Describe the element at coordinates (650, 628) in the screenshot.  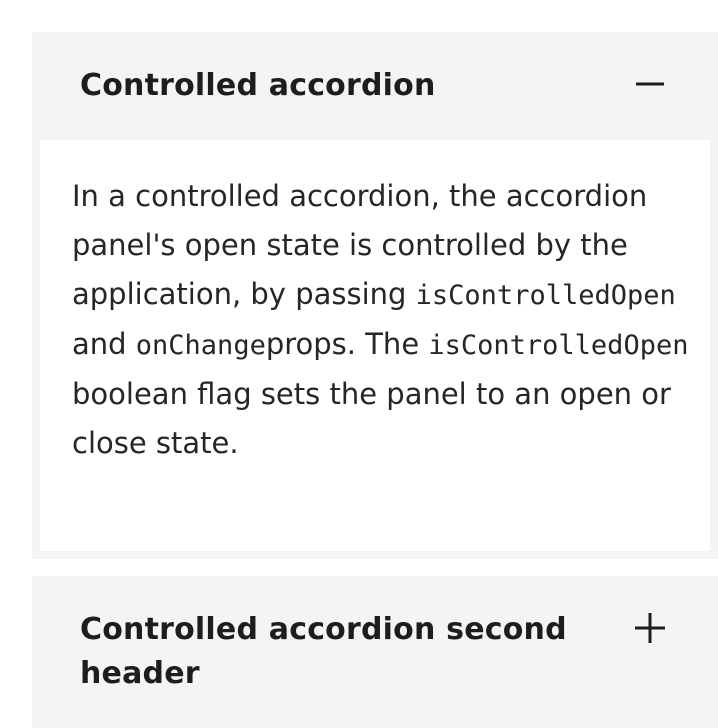
I see `plus-icon` at that location.